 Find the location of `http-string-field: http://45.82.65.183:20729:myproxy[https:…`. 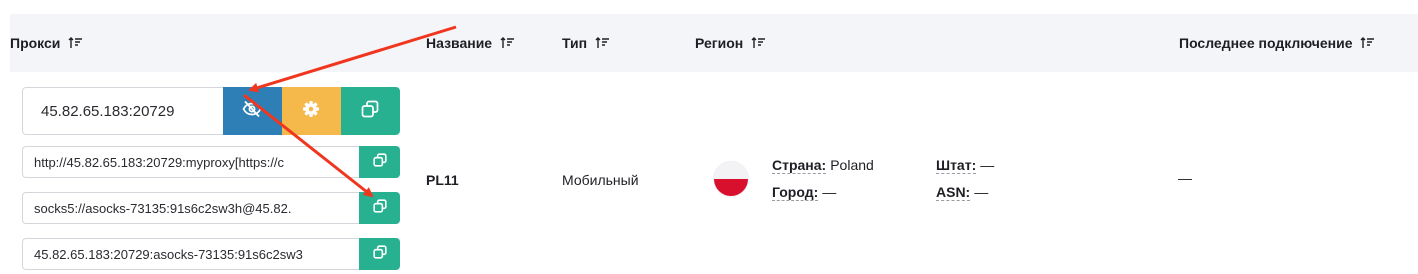

http-string-field: http://45.82.65.183:20729:myproxy[https:… is located at coordinates (190, 162).